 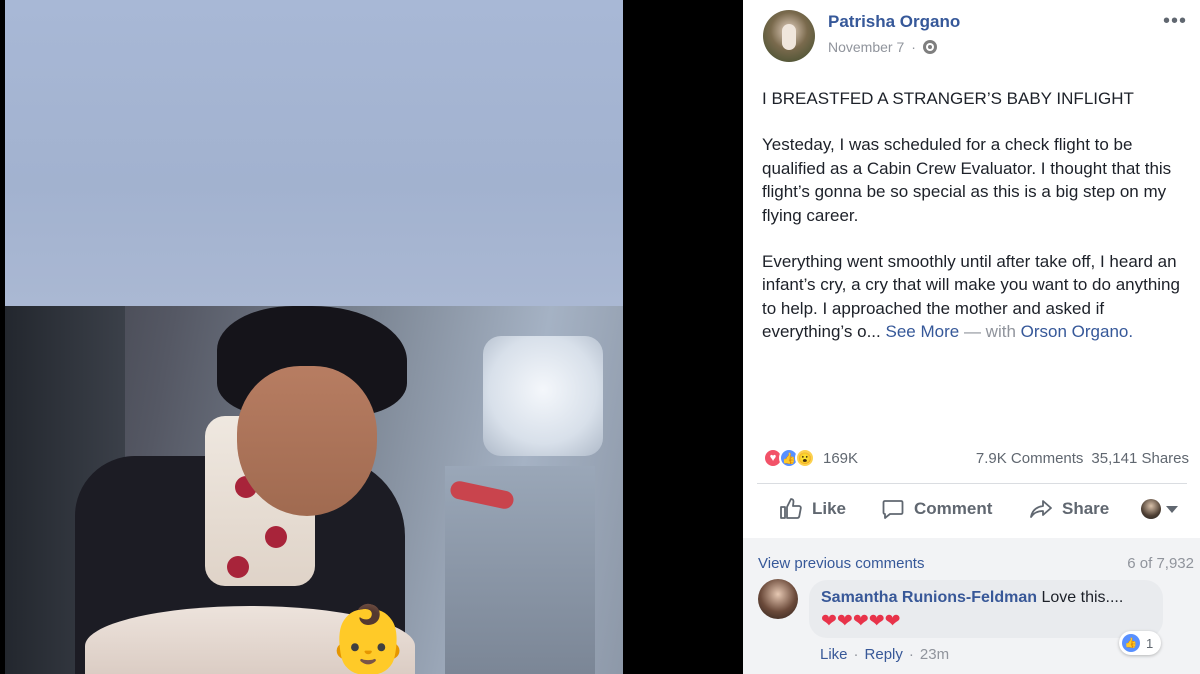 I want to click on comment-reply-link: Reply, so click(x=884, y=654).